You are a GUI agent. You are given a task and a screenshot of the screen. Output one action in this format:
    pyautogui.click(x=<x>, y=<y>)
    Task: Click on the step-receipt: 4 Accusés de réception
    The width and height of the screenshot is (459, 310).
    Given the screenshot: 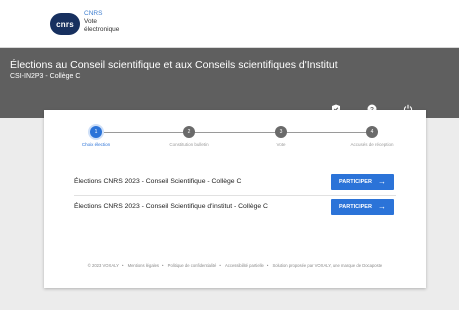 What is the action you would take?
    pyautogui.click(x=372, y=137)
    